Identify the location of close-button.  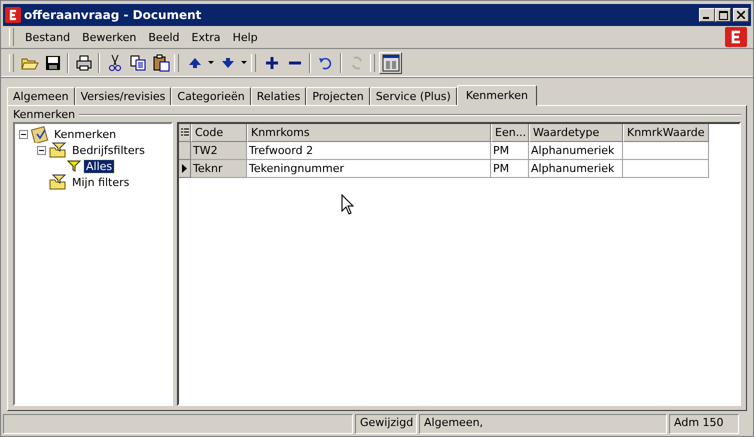
(741, 15).